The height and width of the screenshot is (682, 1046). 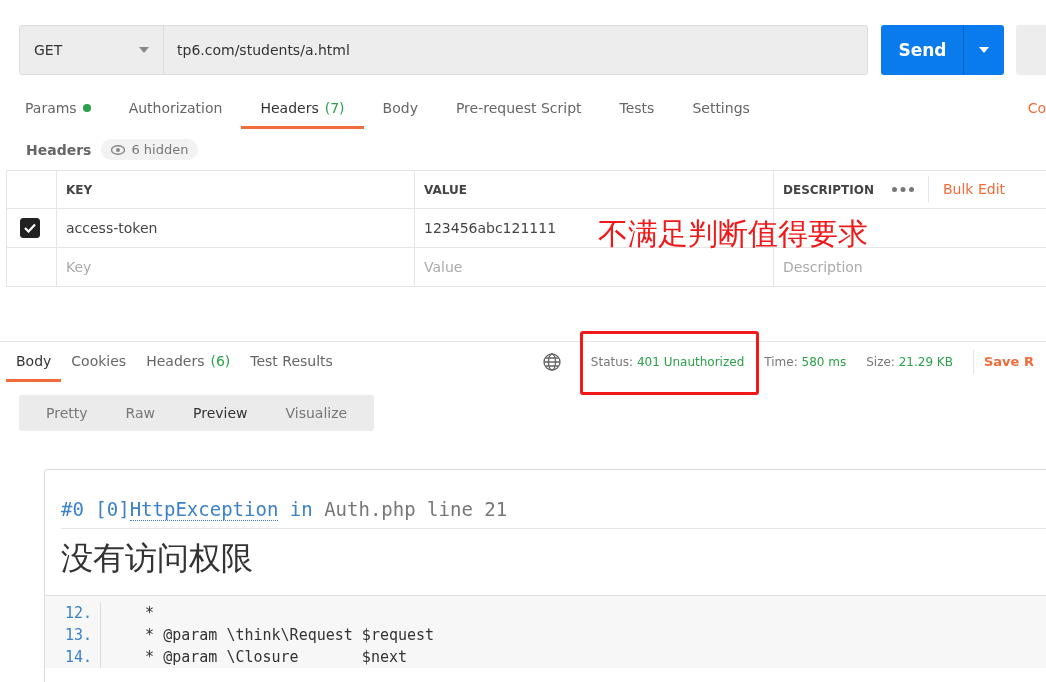 What do you see at coordinates (553, 513) in the screenshot?
I see `exception-title: #0 [0]HttpException in Auth.php line 21` at bounding box center [553, 513].